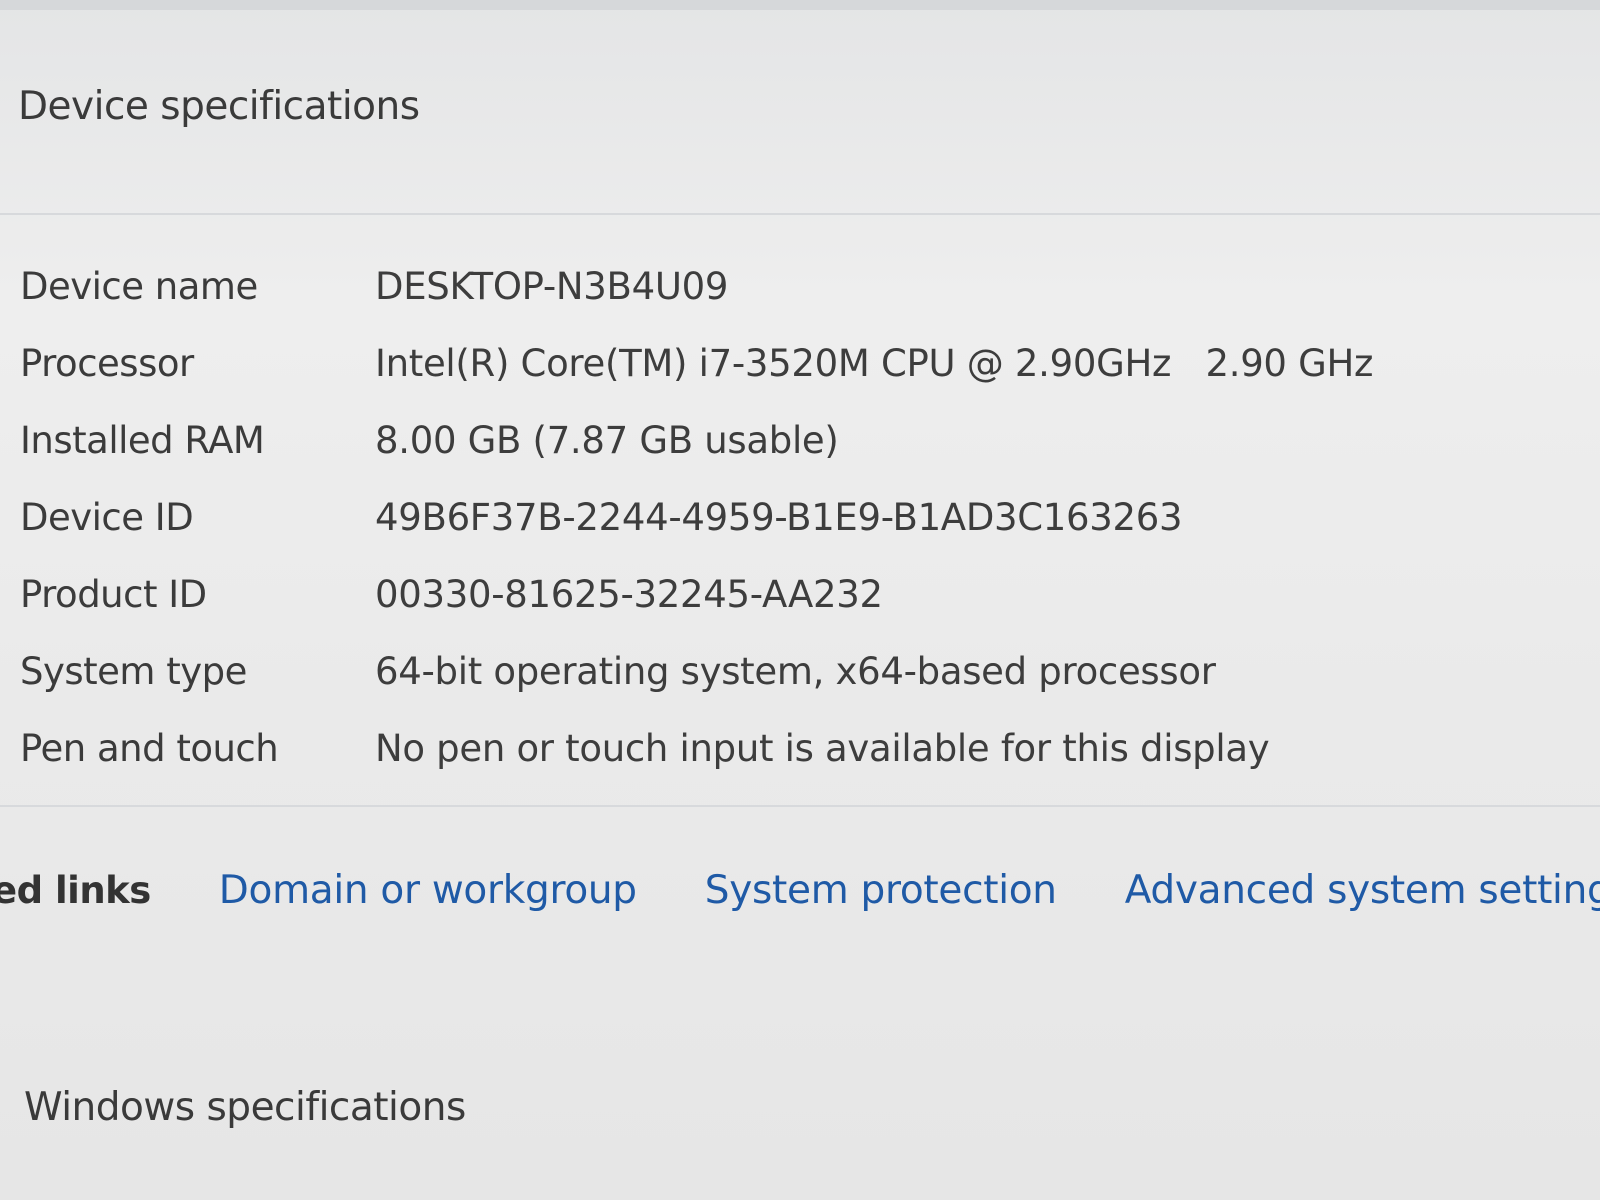 This screenshot has height=1200, width=1600. What do you see at coordinates (800, 5) in the screenshot?
I see `top-shade` at bounding box center [800, 5].